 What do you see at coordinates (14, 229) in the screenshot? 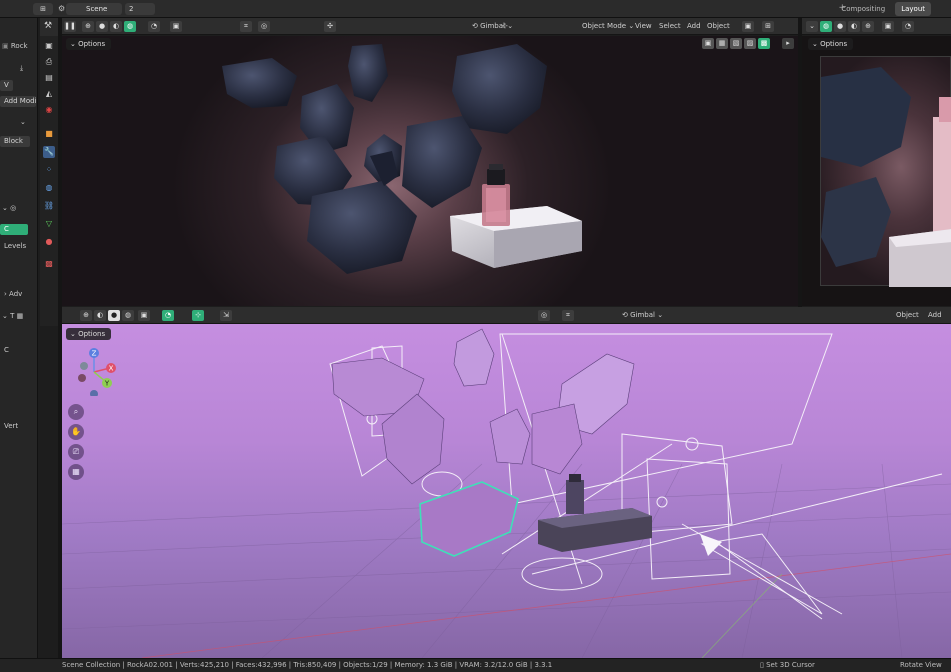
I see `active-modifier-chip: C` at bounding box center [14, 229].